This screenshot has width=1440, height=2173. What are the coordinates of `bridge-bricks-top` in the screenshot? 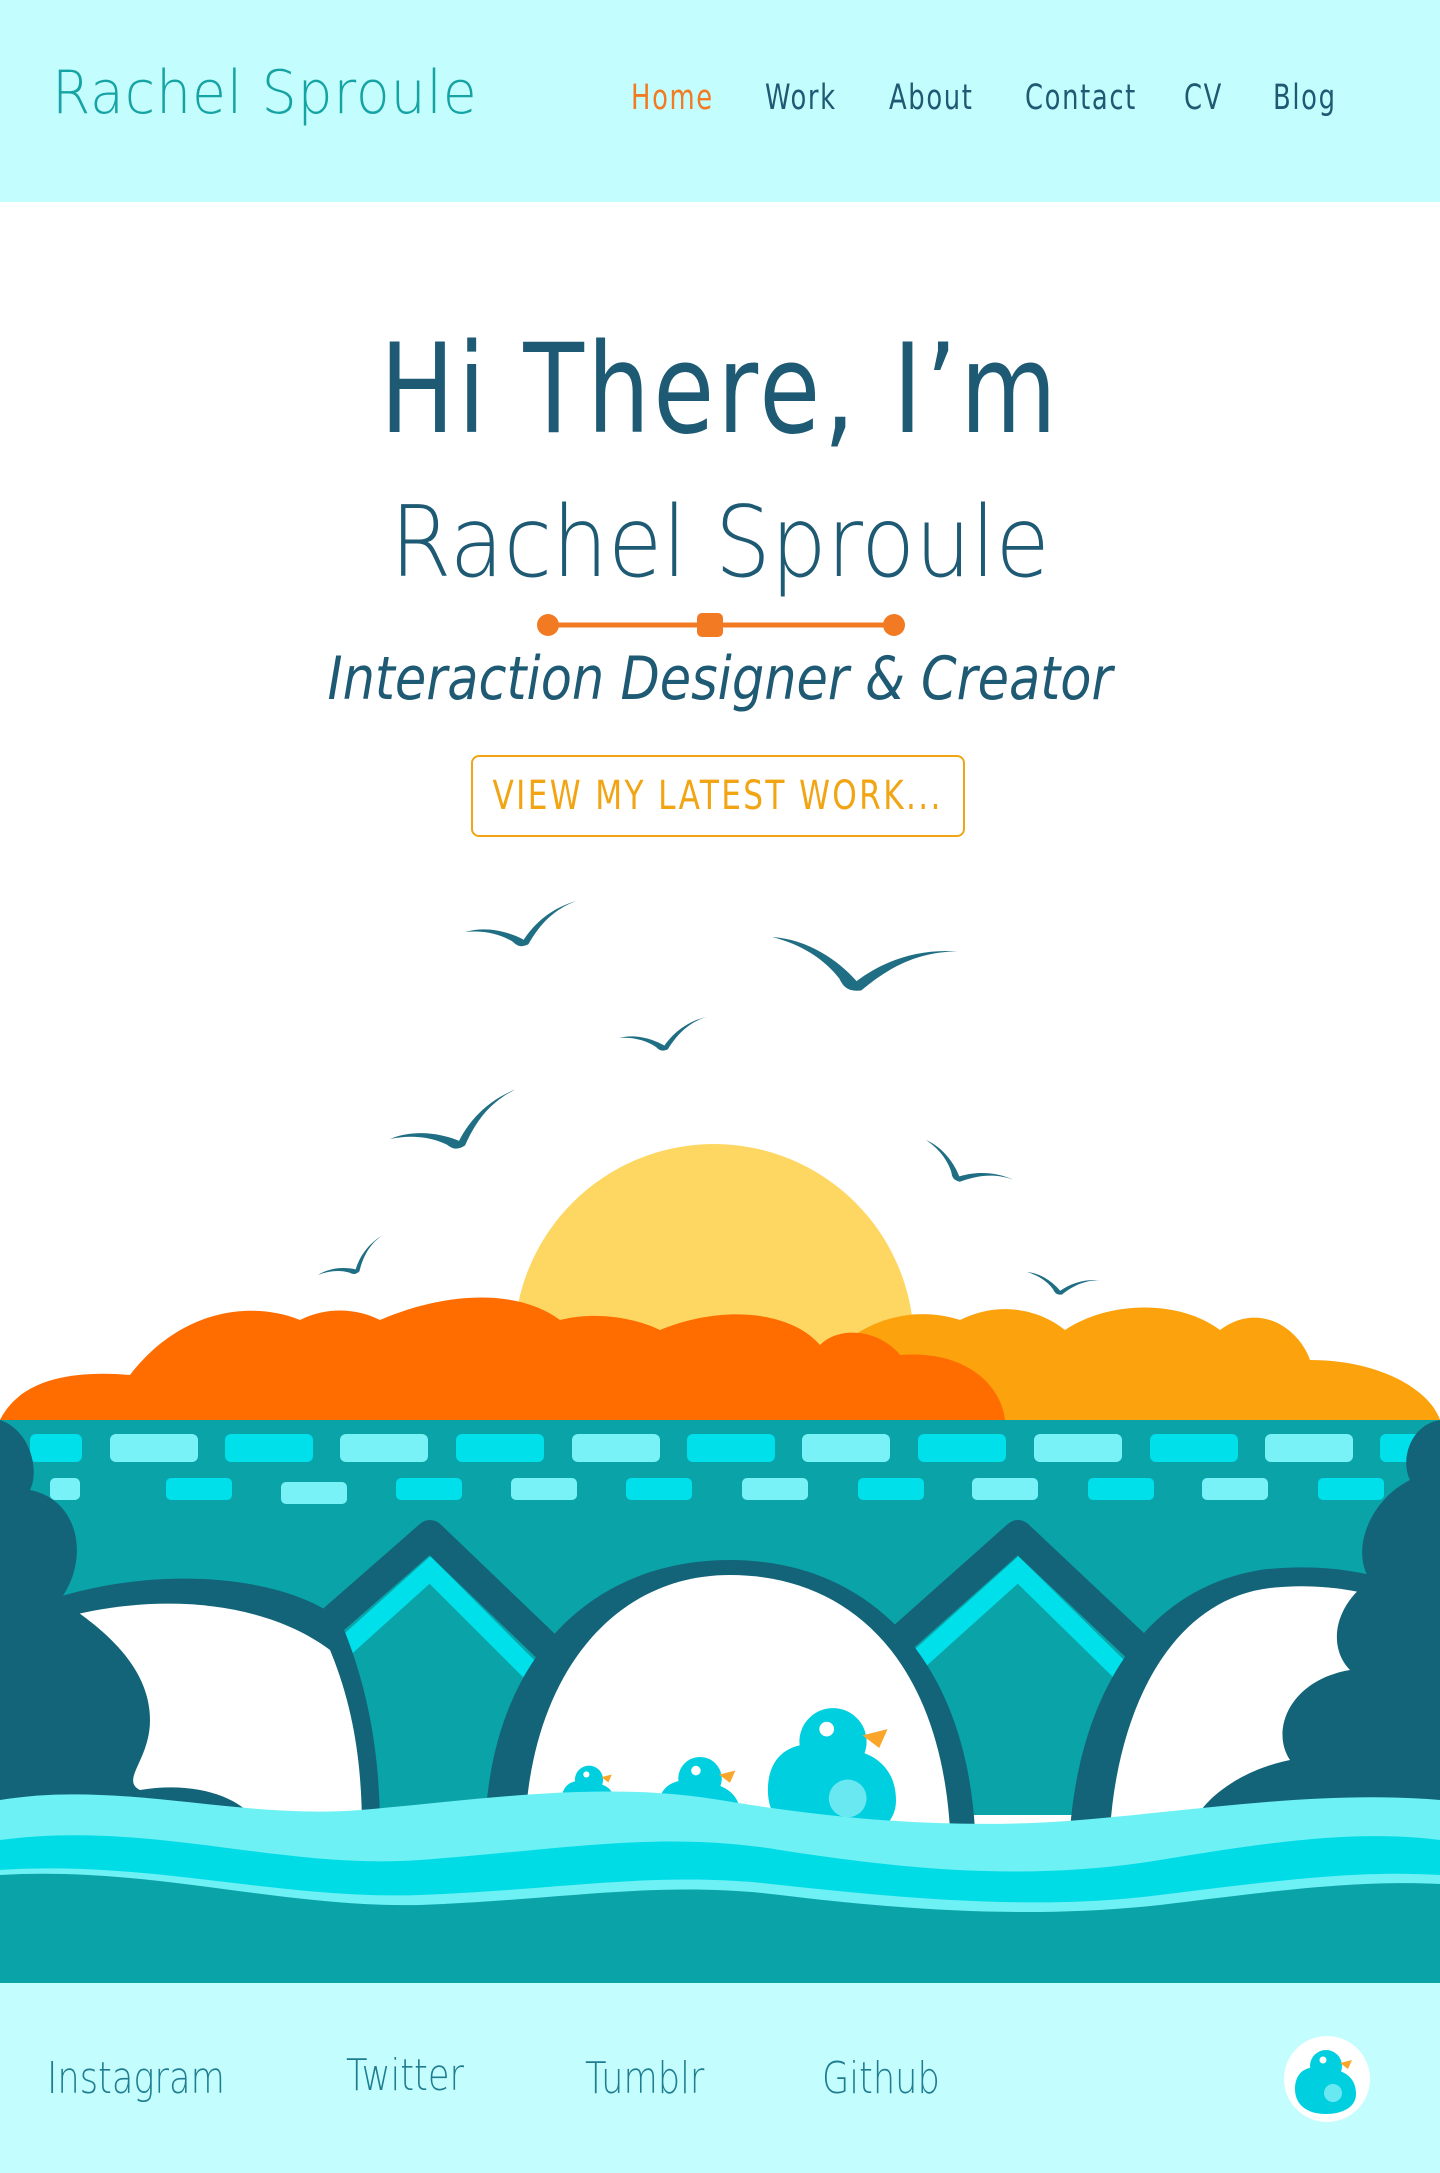 It's located at (735, 1448).